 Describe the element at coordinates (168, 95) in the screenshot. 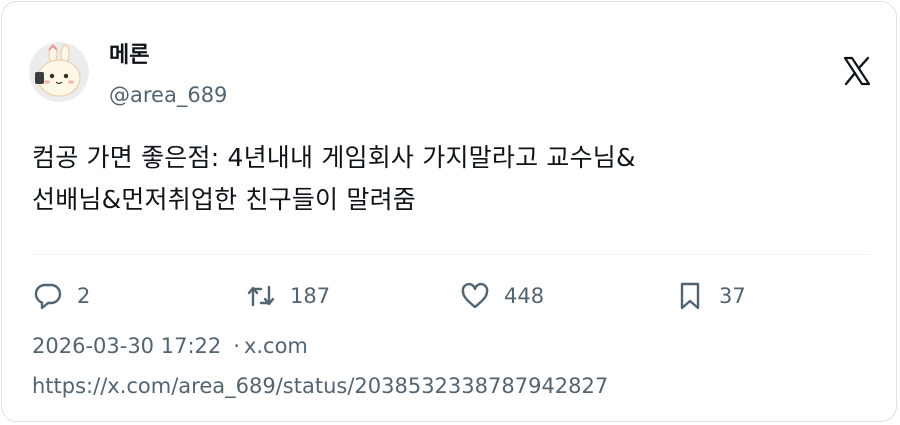

I see `user-handle: @area_689` at that location.